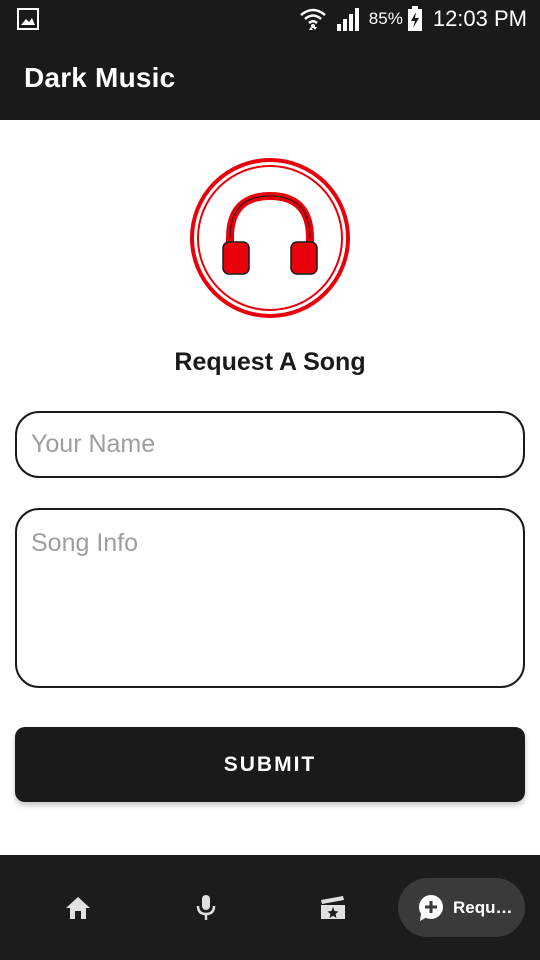 This screenshot has height=960, width=540. I want to click on home-icon, so click(78, 907).